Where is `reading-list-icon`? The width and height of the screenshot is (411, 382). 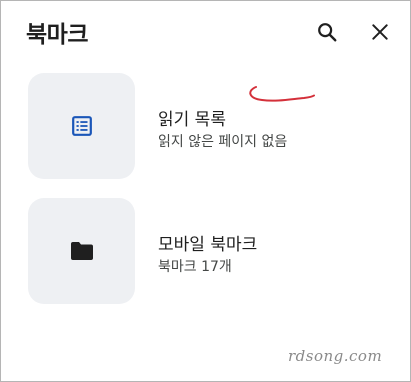 reading-list-icon is located at coordinates (81, 126).